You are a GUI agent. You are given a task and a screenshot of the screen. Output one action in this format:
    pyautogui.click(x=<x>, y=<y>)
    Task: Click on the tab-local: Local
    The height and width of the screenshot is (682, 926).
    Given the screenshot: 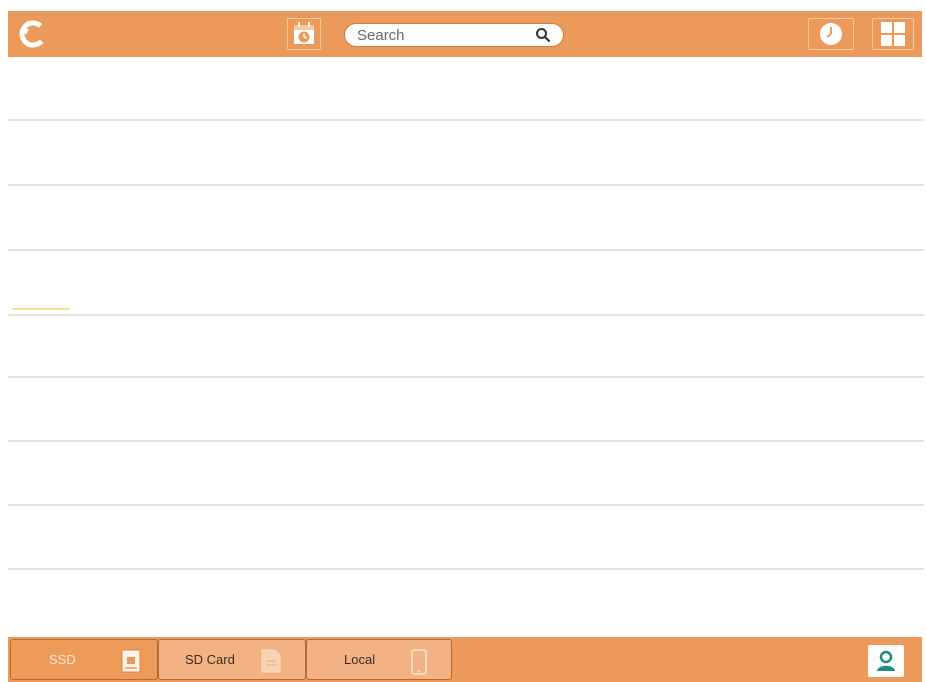 What is the action you would take?
    pyautogui.click(x=379, y=659)
    